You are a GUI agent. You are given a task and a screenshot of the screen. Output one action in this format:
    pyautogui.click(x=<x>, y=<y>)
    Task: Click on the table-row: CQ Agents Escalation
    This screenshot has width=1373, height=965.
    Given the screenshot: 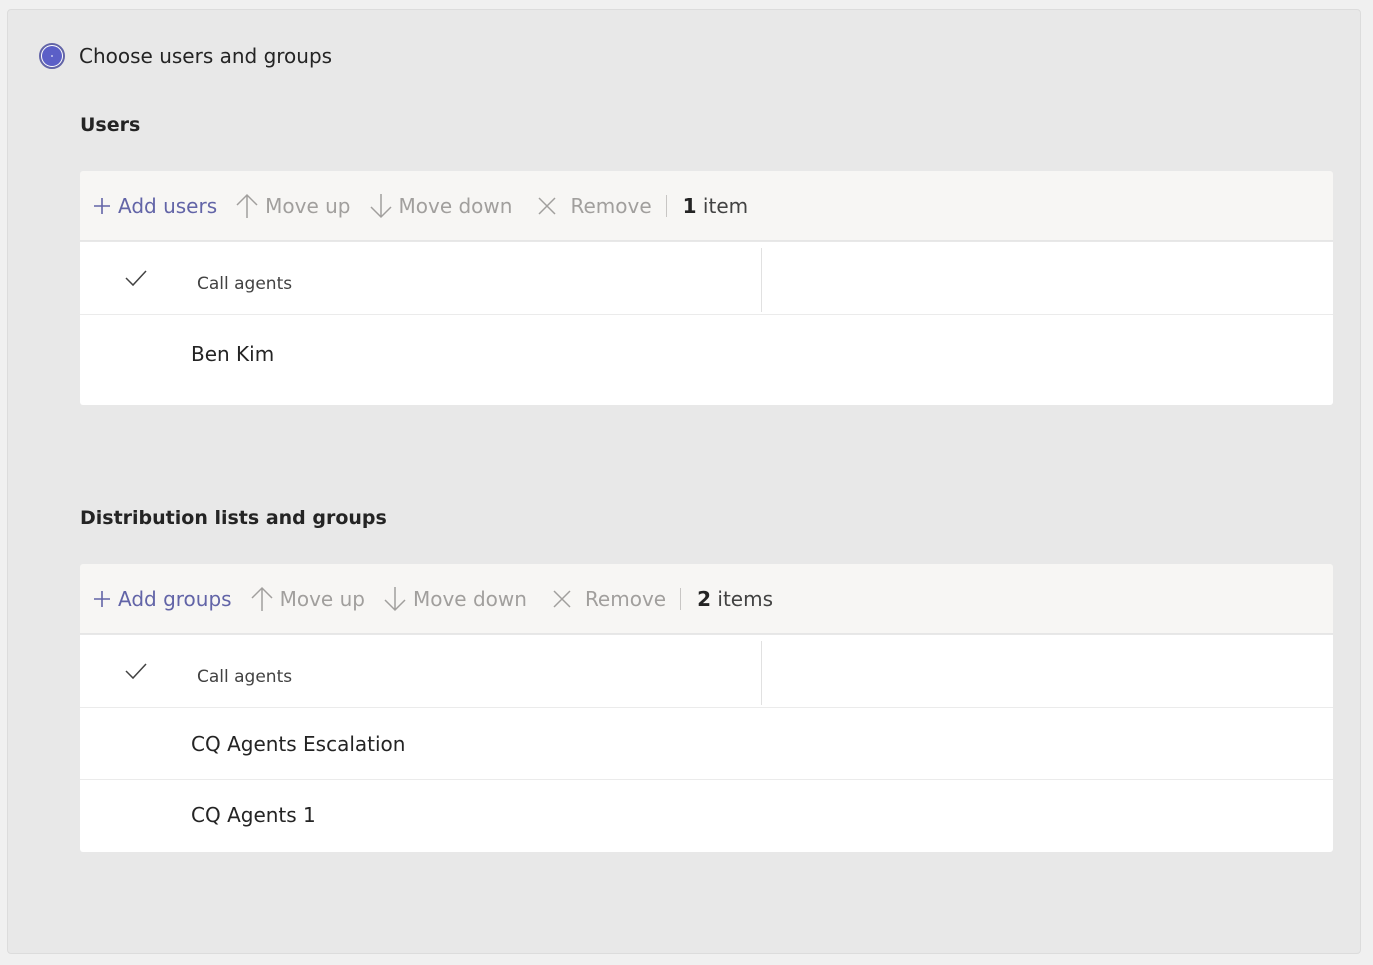 What is the action you would take?
    pyautogui.click(x=706, y=744)
    